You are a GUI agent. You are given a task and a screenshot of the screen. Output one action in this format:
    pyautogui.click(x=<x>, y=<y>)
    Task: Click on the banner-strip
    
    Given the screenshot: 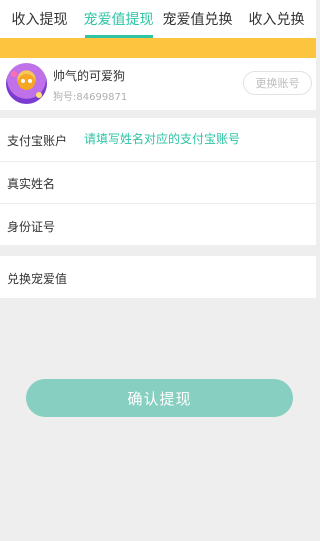 What is the action you would take?
    pyautogui.click(x=158, y=48)
    